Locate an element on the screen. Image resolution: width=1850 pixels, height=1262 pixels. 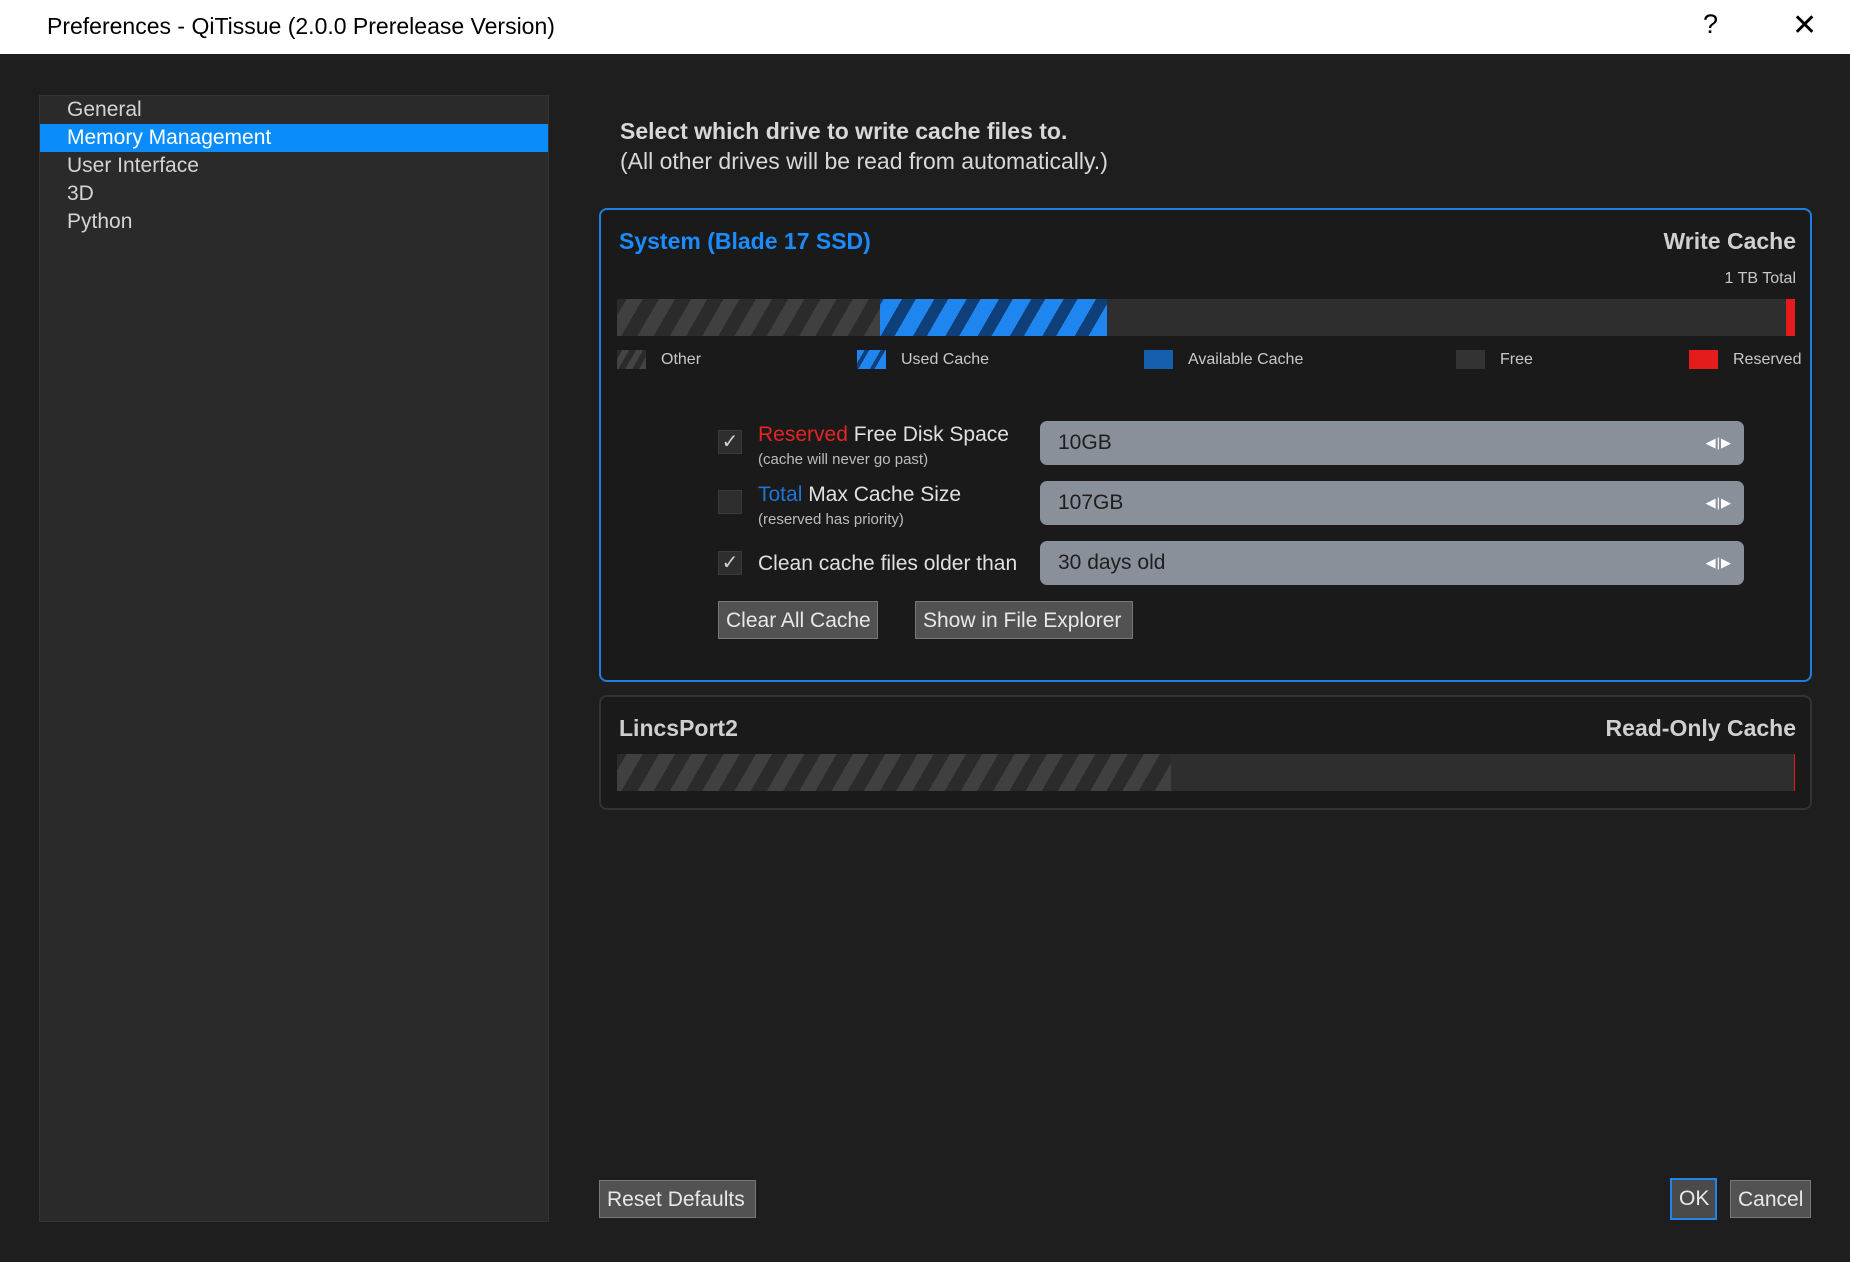
total-label-rest: Max Cache Size is located at coordinates (882, 494).